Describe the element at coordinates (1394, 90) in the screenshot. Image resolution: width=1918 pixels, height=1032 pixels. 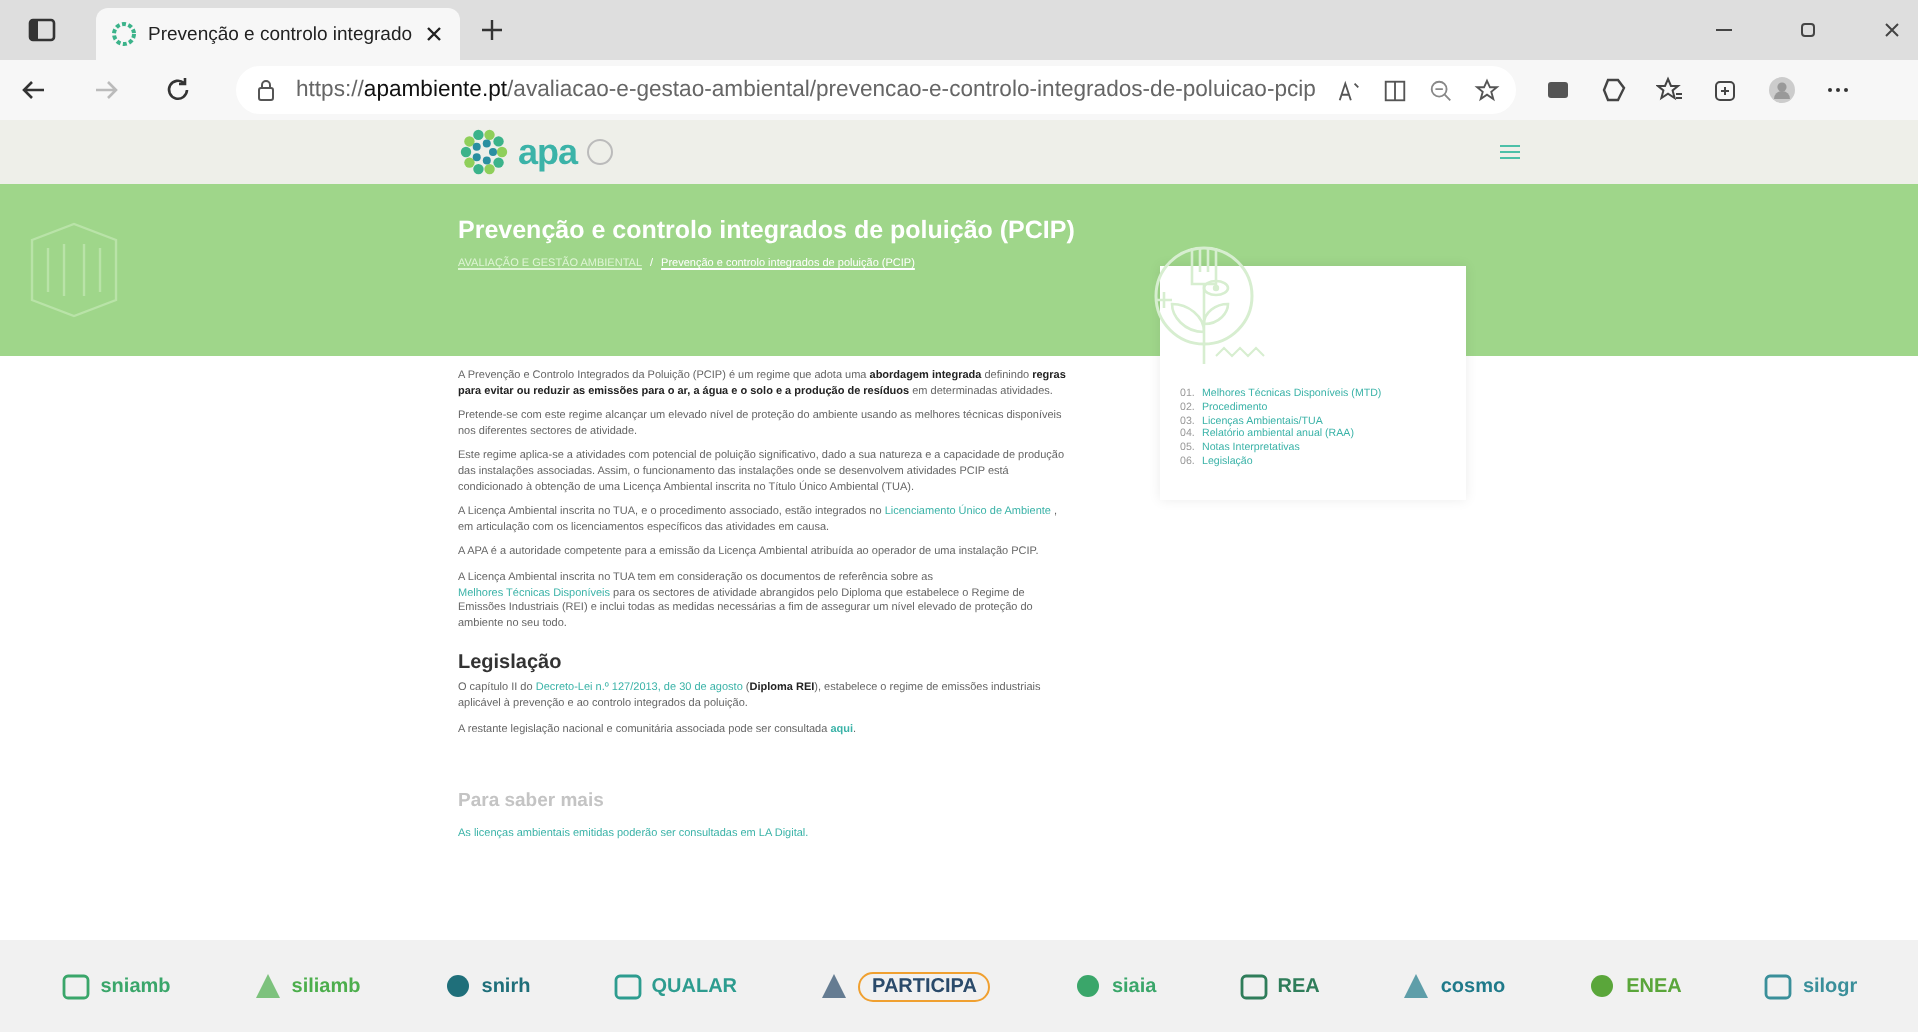
I see `reader-icon` at that location.